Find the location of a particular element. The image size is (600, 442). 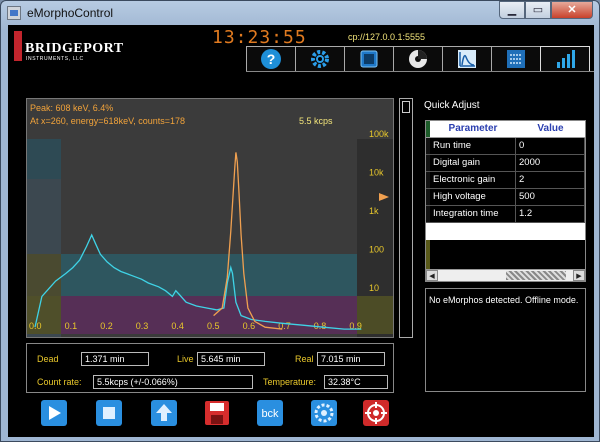

list-mode-icon is located at coordinates (516, 59).